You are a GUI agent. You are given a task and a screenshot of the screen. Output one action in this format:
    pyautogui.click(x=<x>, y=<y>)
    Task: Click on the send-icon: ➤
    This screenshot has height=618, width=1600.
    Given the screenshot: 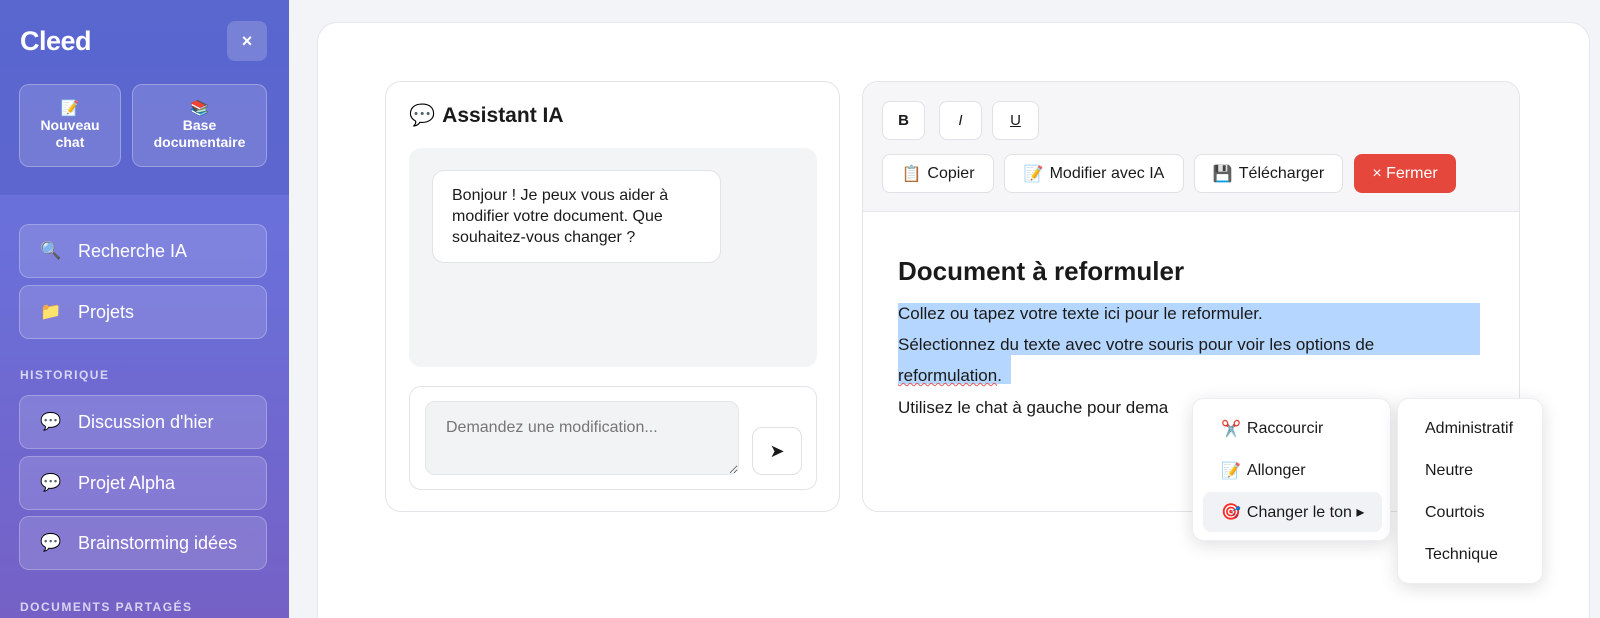 What is the action you would take?
    pyautogui.click(x=777, y=450)
    